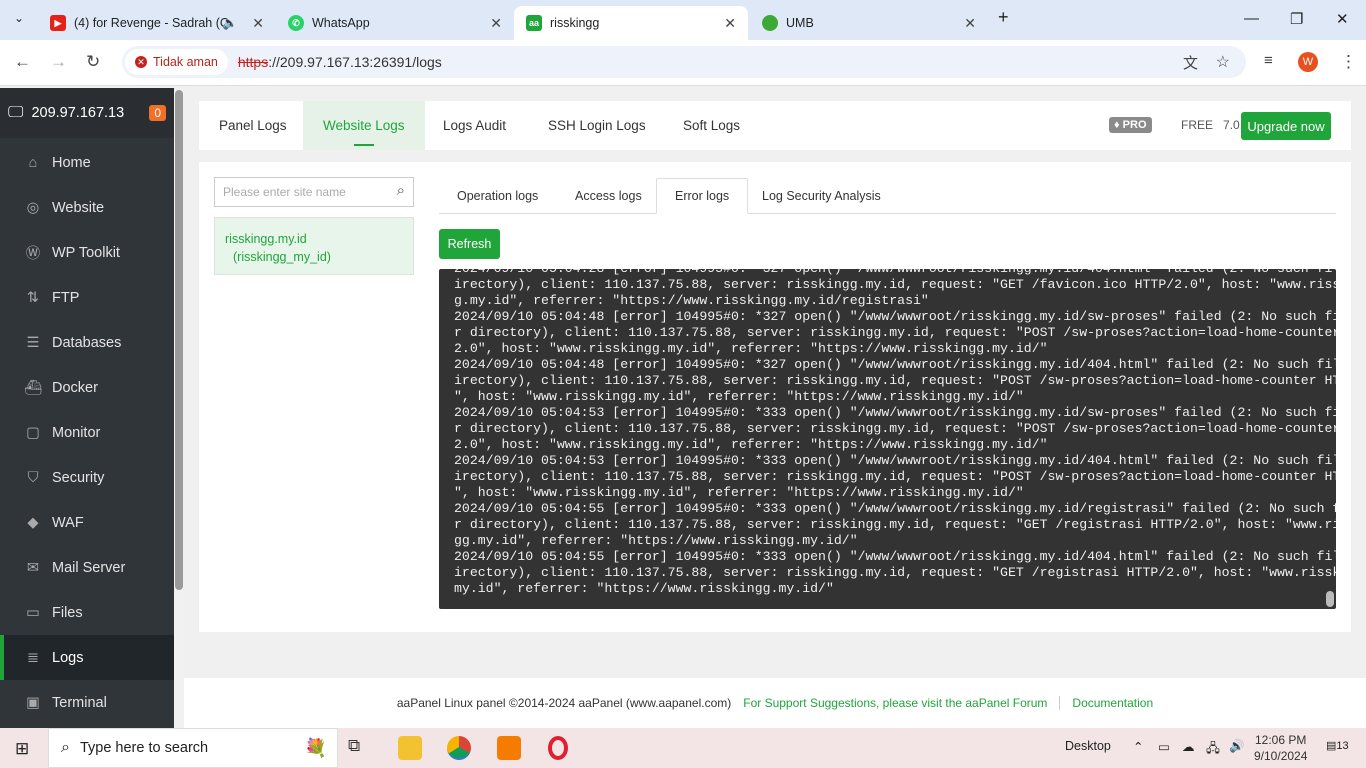 This screenshot has width=1366, height=768. What do you see at coordinates (87, 207) in the screenshot?
I see `sidebar-item-website: ◎ Website` at bounding box center [87, 207].